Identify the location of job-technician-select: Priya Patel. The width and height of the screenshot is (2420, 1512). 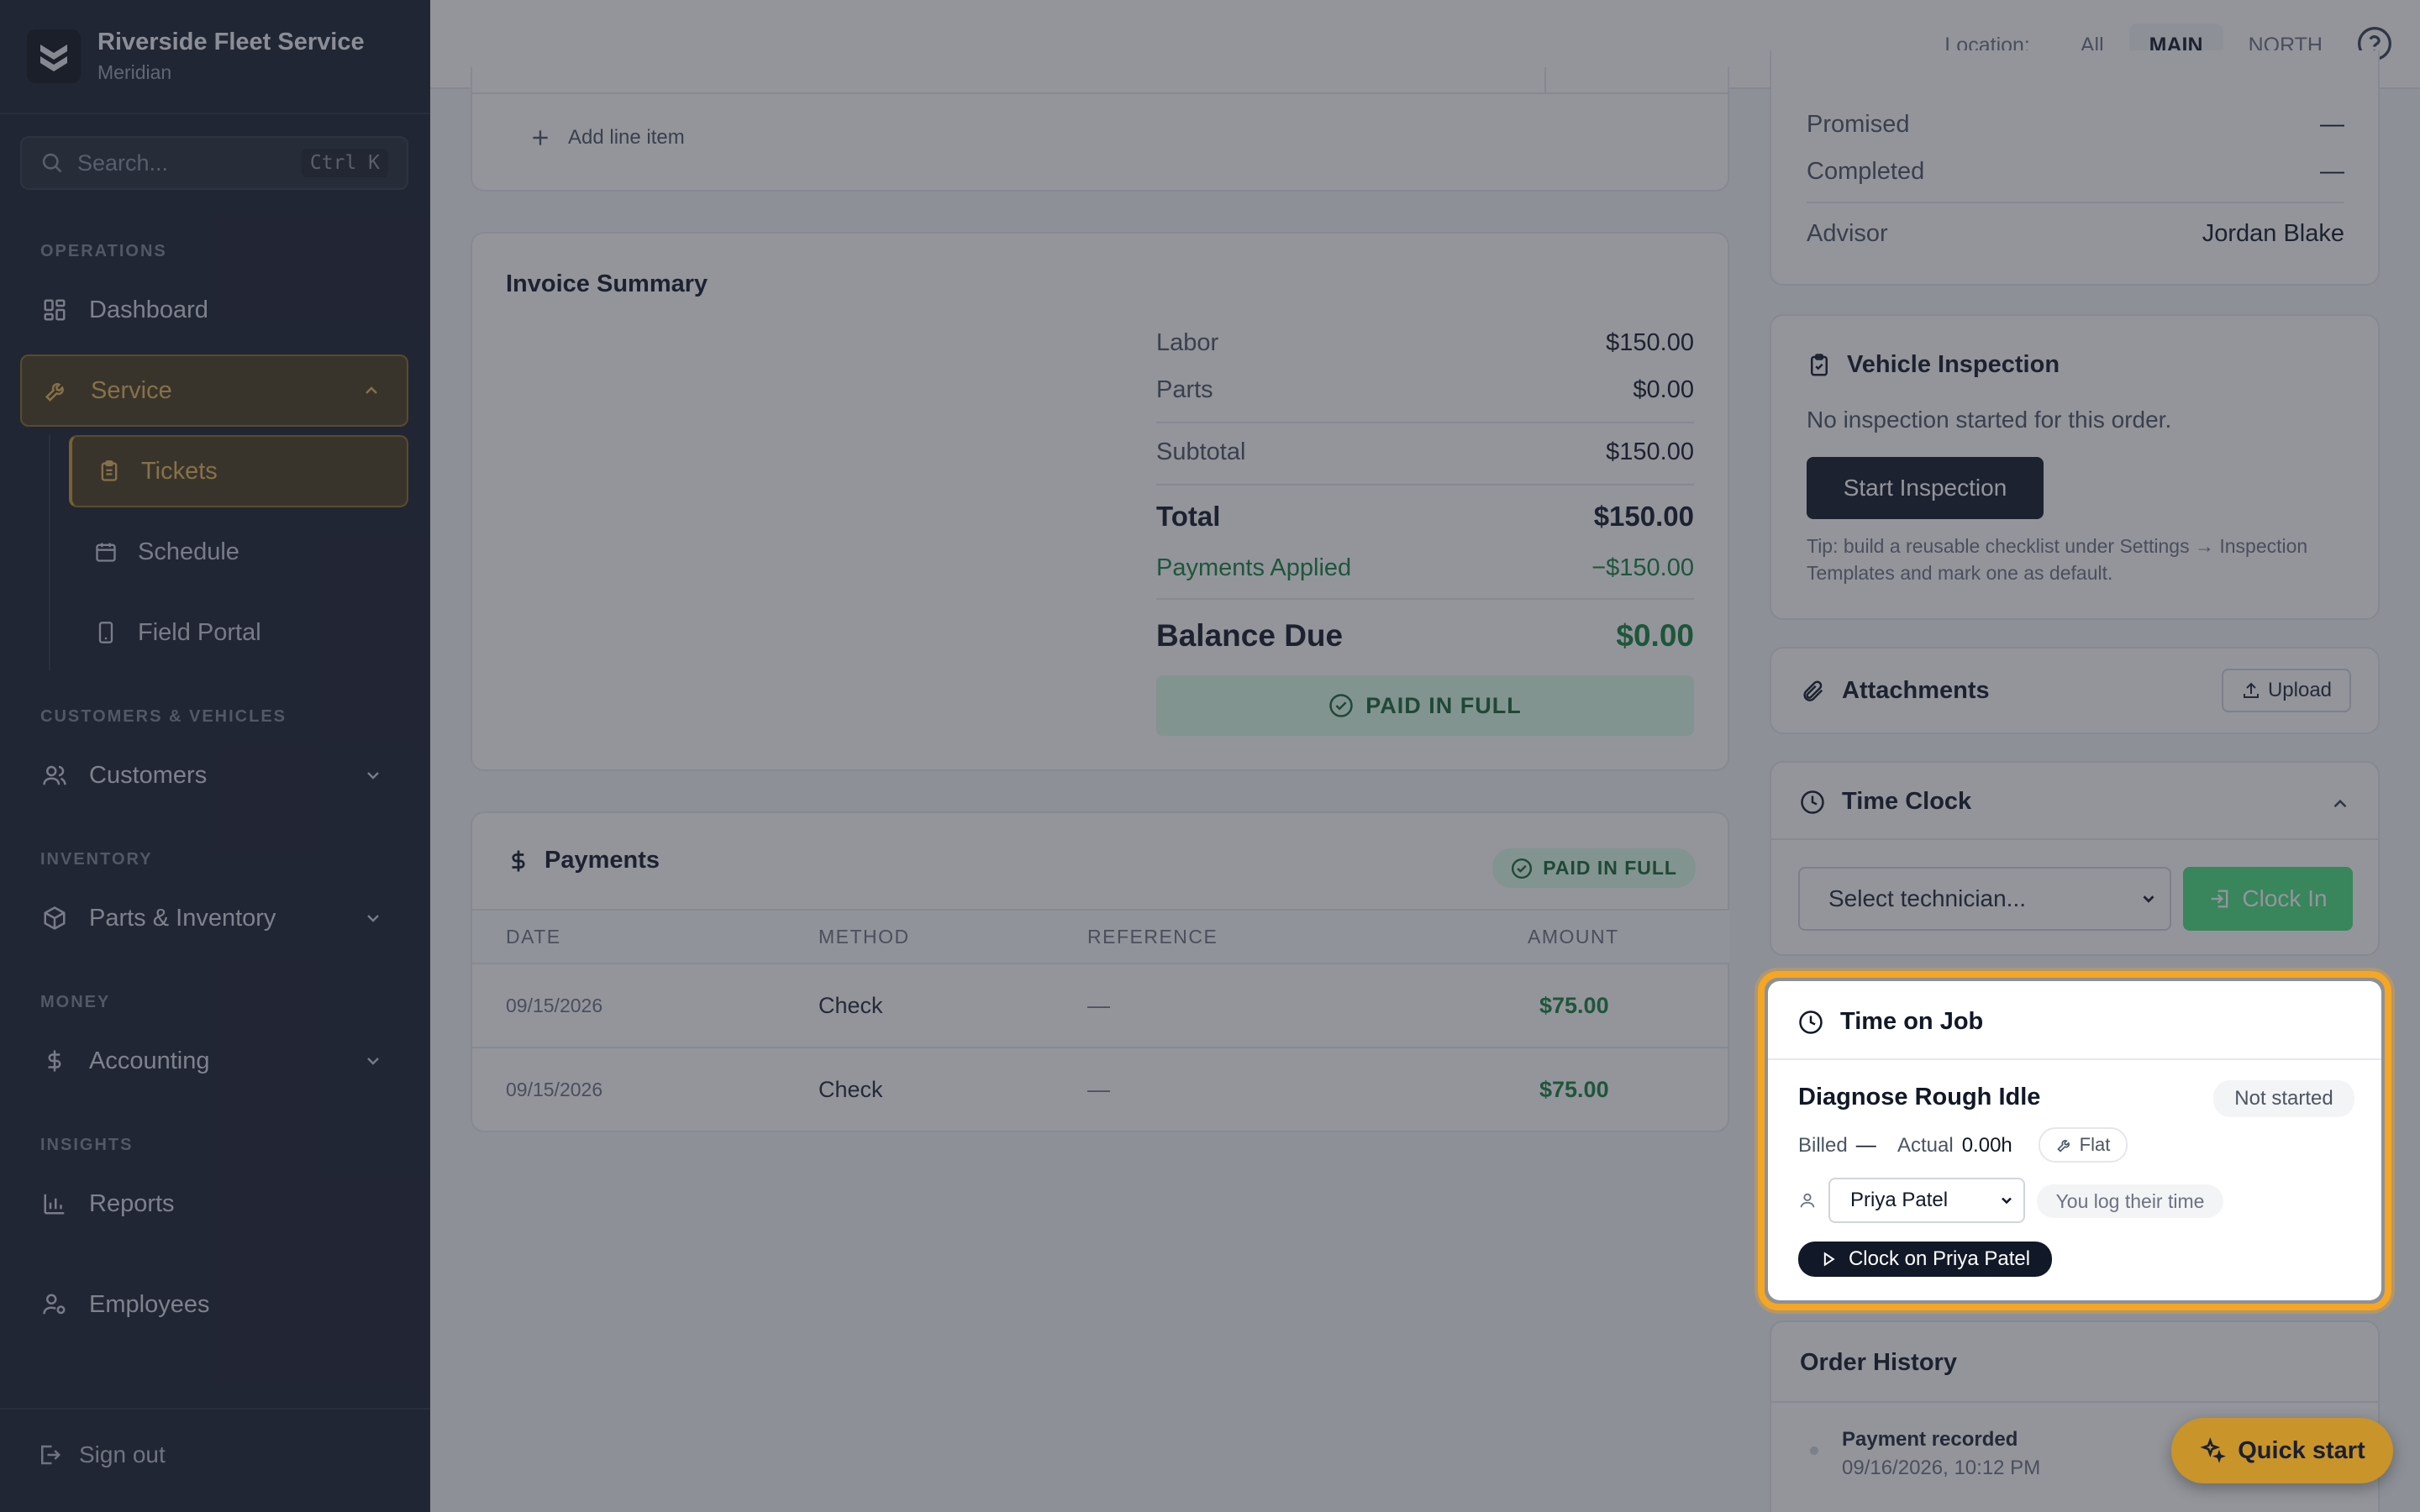
(1926, 1200).